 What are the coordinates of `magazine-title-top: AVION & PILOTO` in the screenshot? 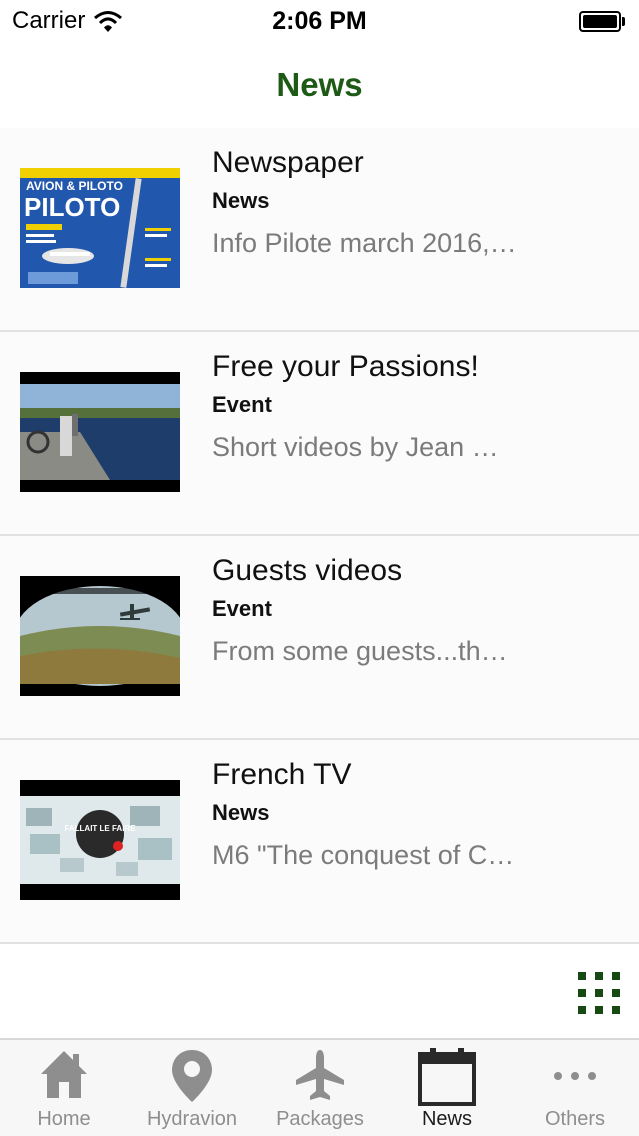 It's located at (74, 186).